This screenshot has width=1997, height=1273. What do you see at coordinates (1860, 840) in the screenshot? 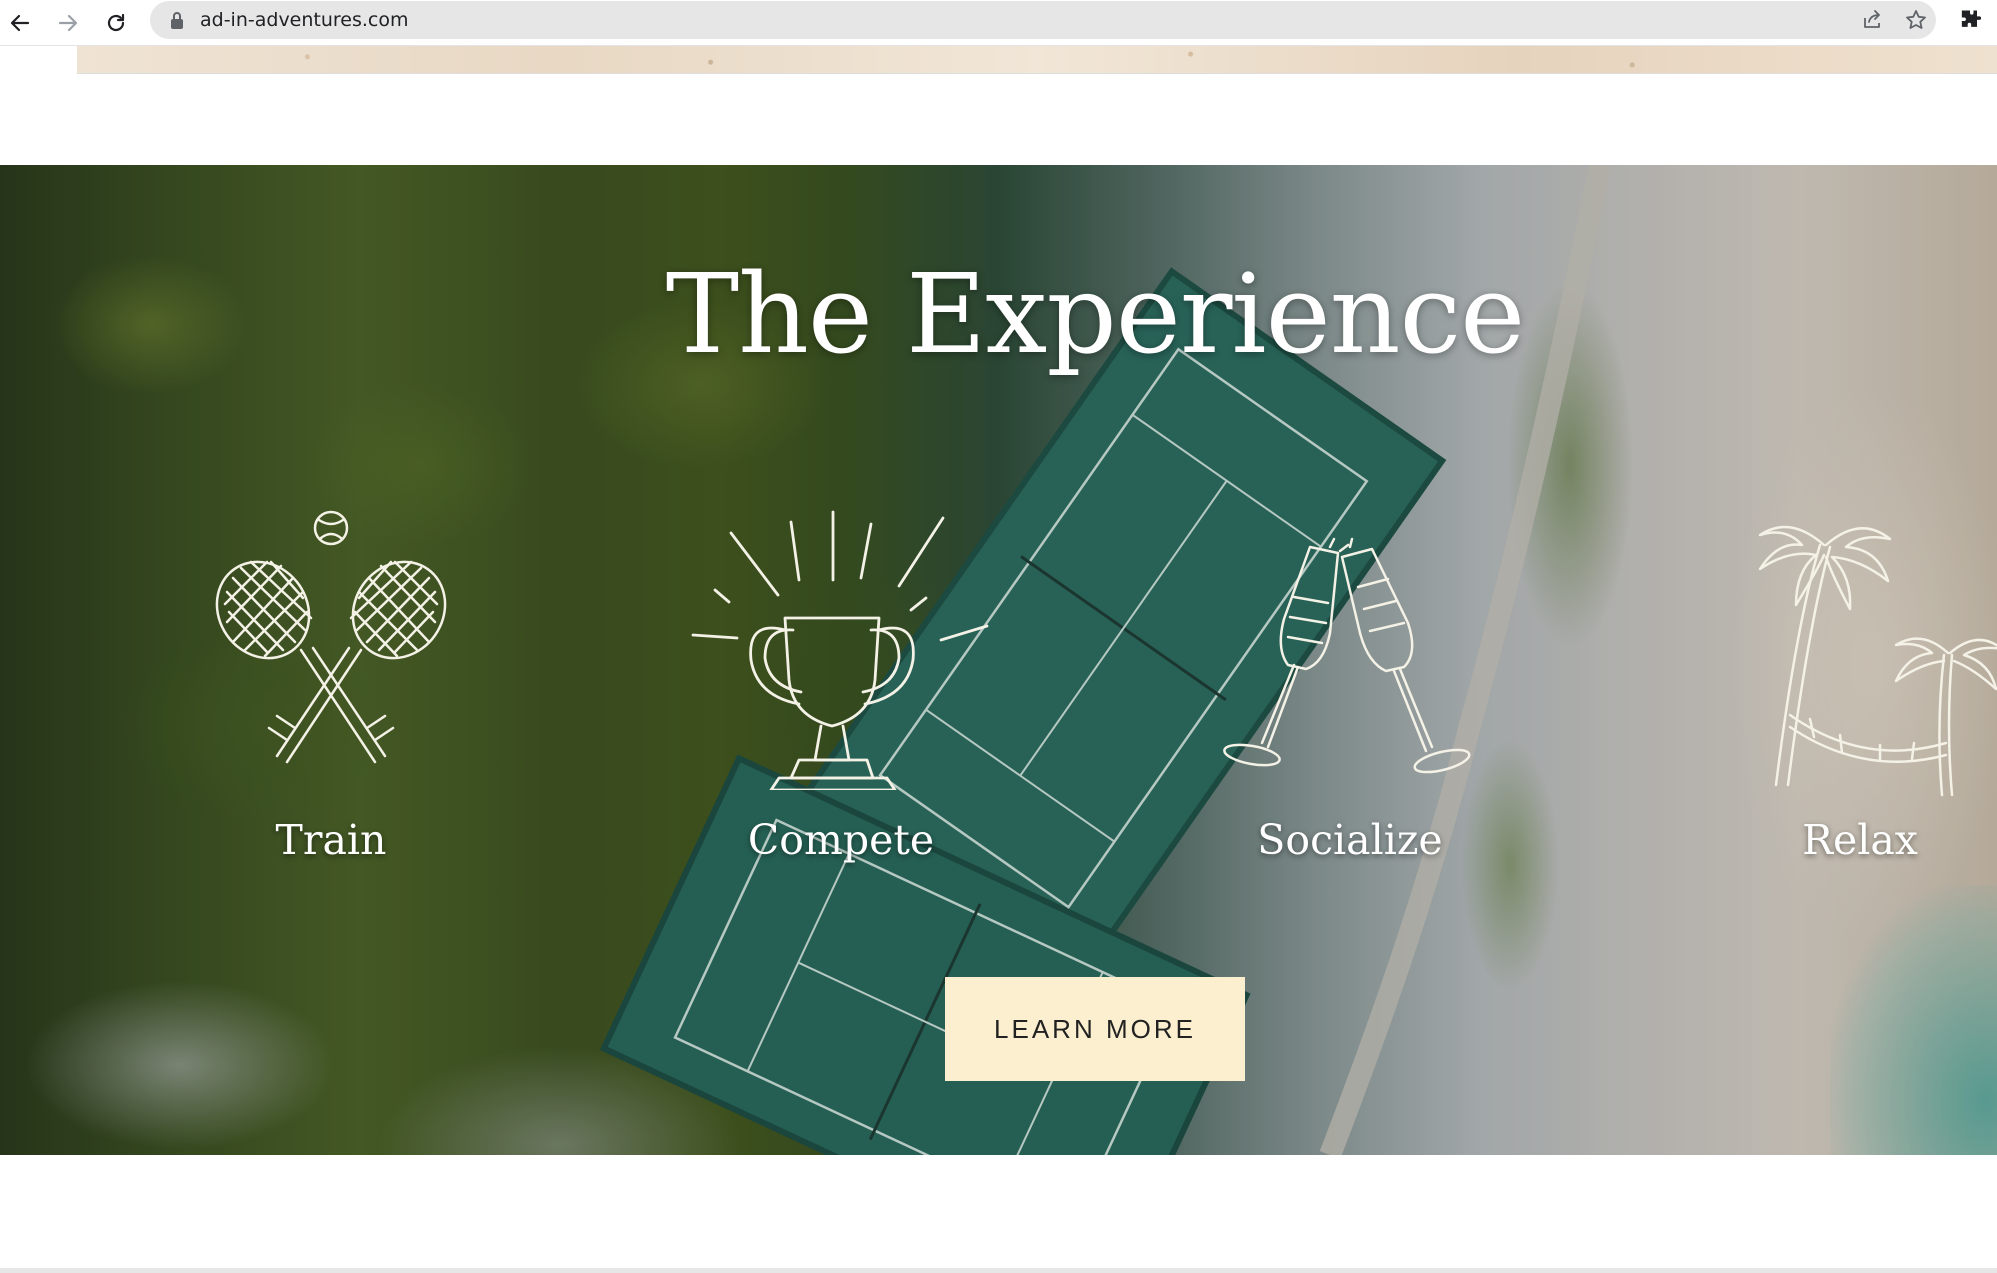
I see `feature-label: Relax` at bounding box center [1860, 840].